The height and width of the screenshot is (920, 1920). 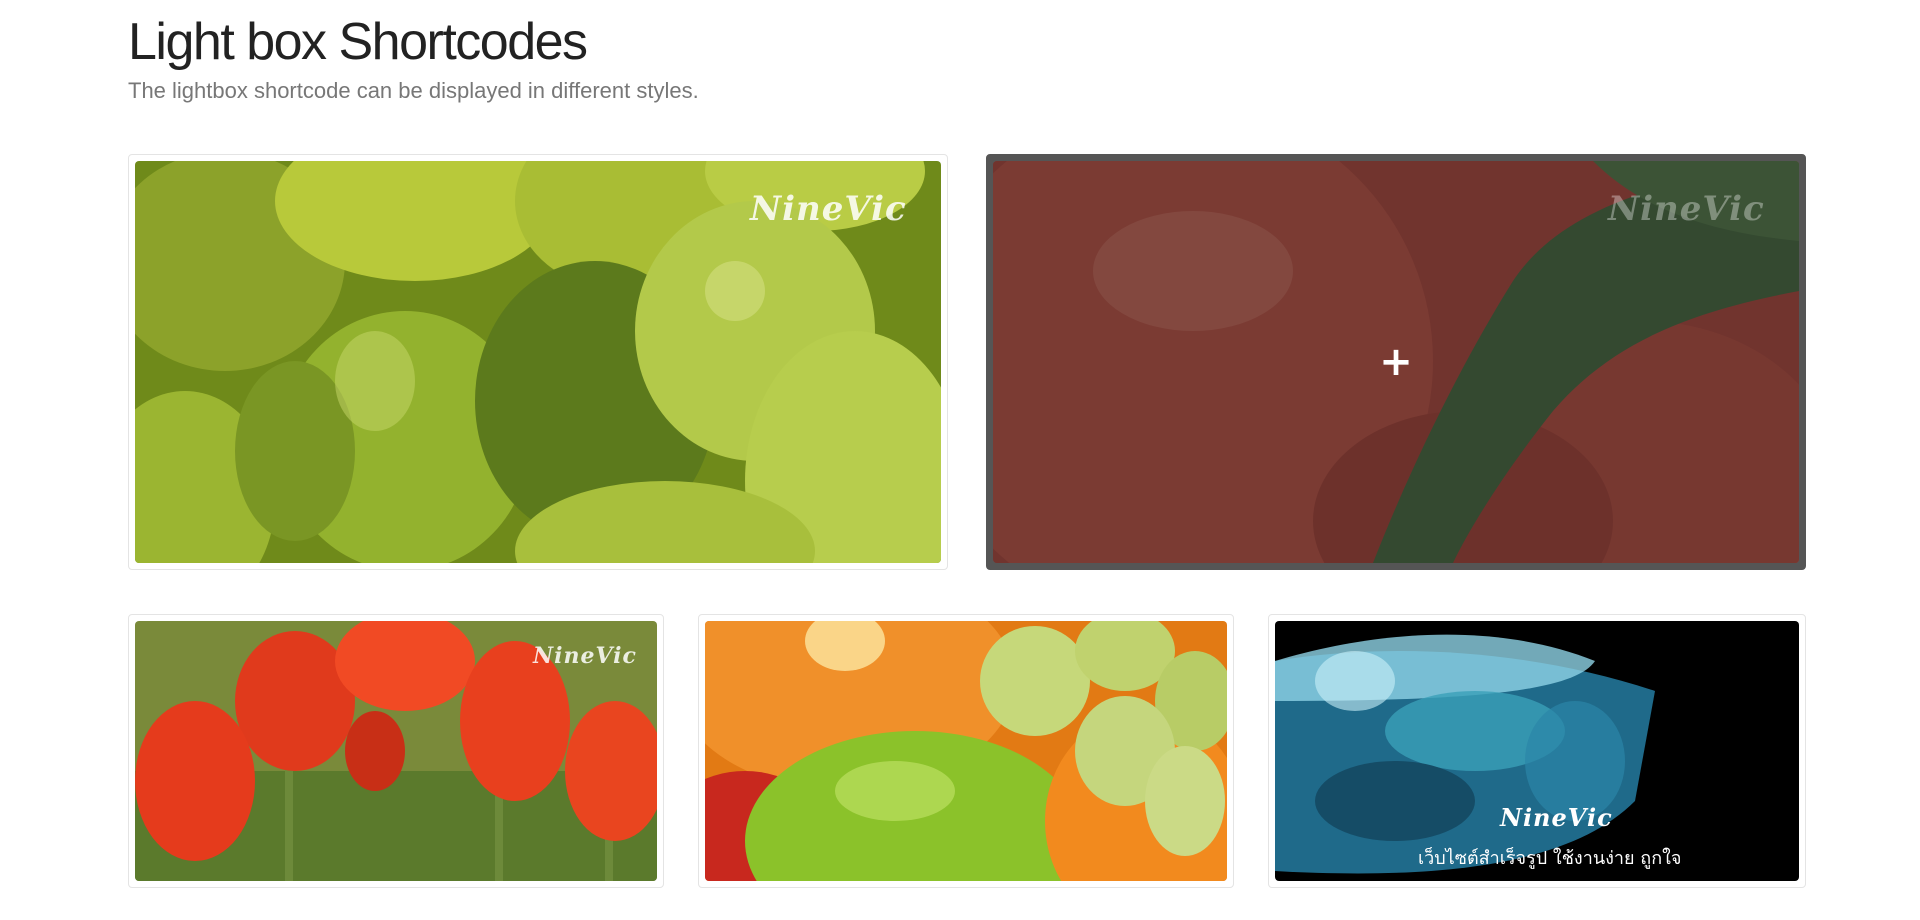 I want to click on lightbox-thumb-tulips: NineVic, so click(x=396, y=751).